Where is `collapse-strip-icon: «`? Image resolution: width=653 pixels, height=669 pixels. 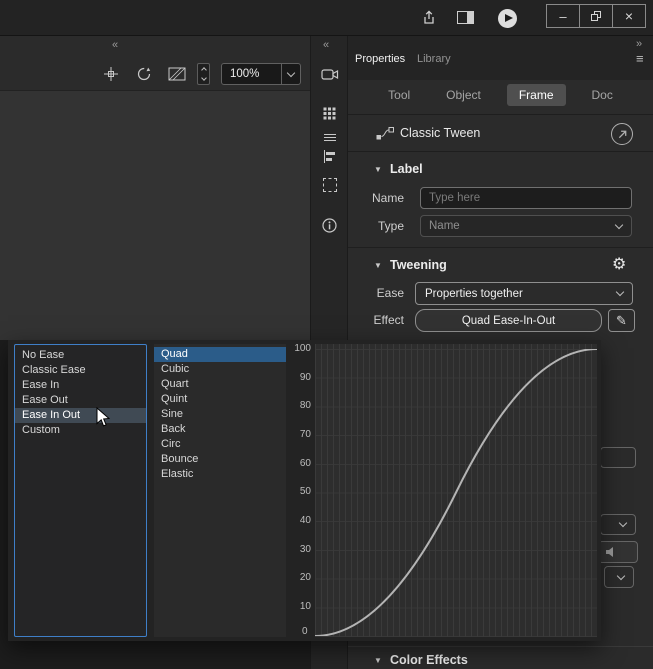
collapse-strip-icon: « is located at coordinates (326, 45).